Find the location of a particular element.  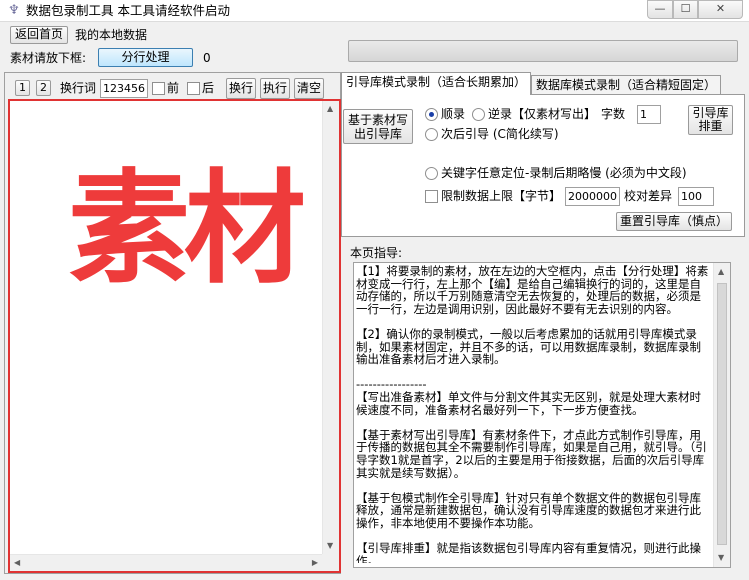

order-forward-label: 顺录 is located at coordinates (453, 114).